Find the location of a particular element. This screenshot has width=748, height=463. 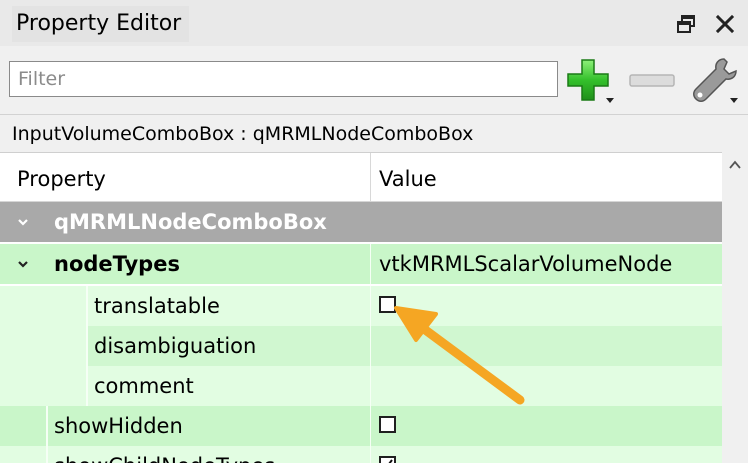

property-name: comment is located at coordinates (144, 386).